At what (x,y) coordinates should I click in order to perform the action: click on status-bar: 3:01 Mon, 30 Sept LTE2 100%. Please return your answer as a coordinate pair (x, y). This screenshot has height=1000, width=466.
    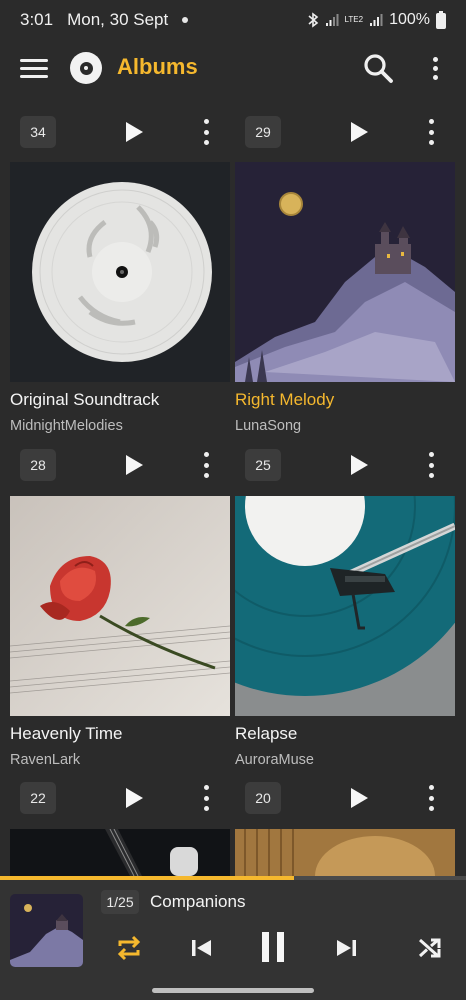
    Looking at the image, I should click on (233, 20).